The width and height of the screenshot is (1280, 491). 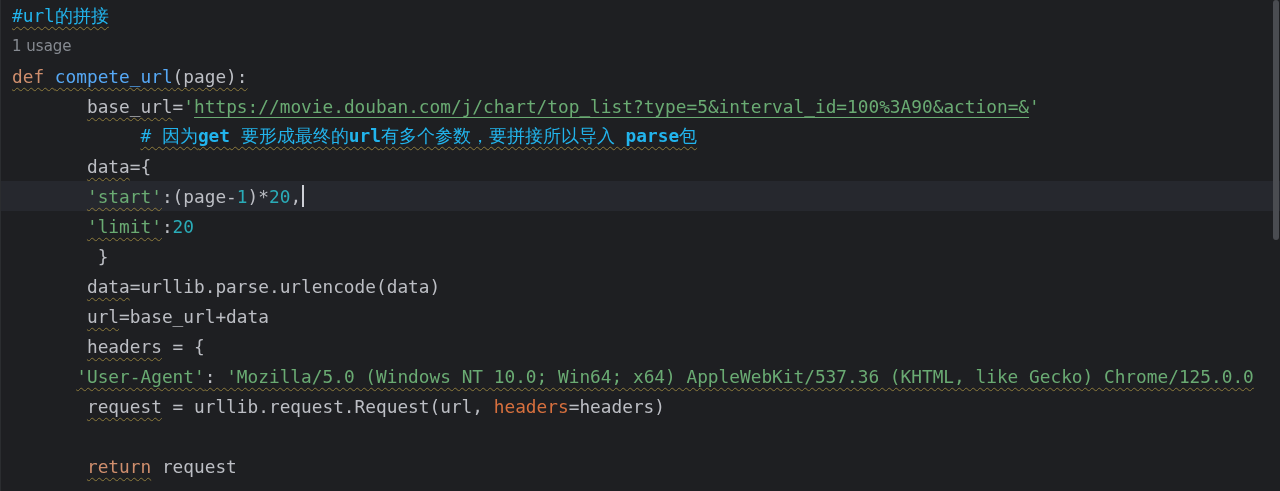 I want to click on code-line: request = urllib.request.Request(url, headers=headers), so click(x=376, y=406).